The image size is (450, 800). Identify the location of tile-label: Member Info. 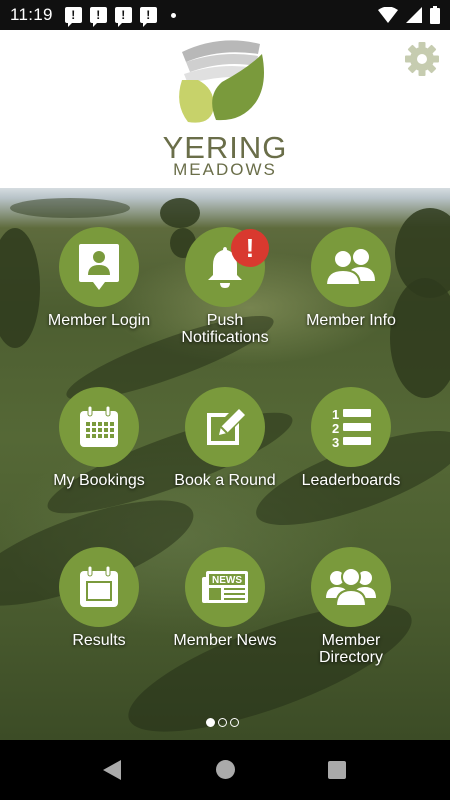
(351, 320).